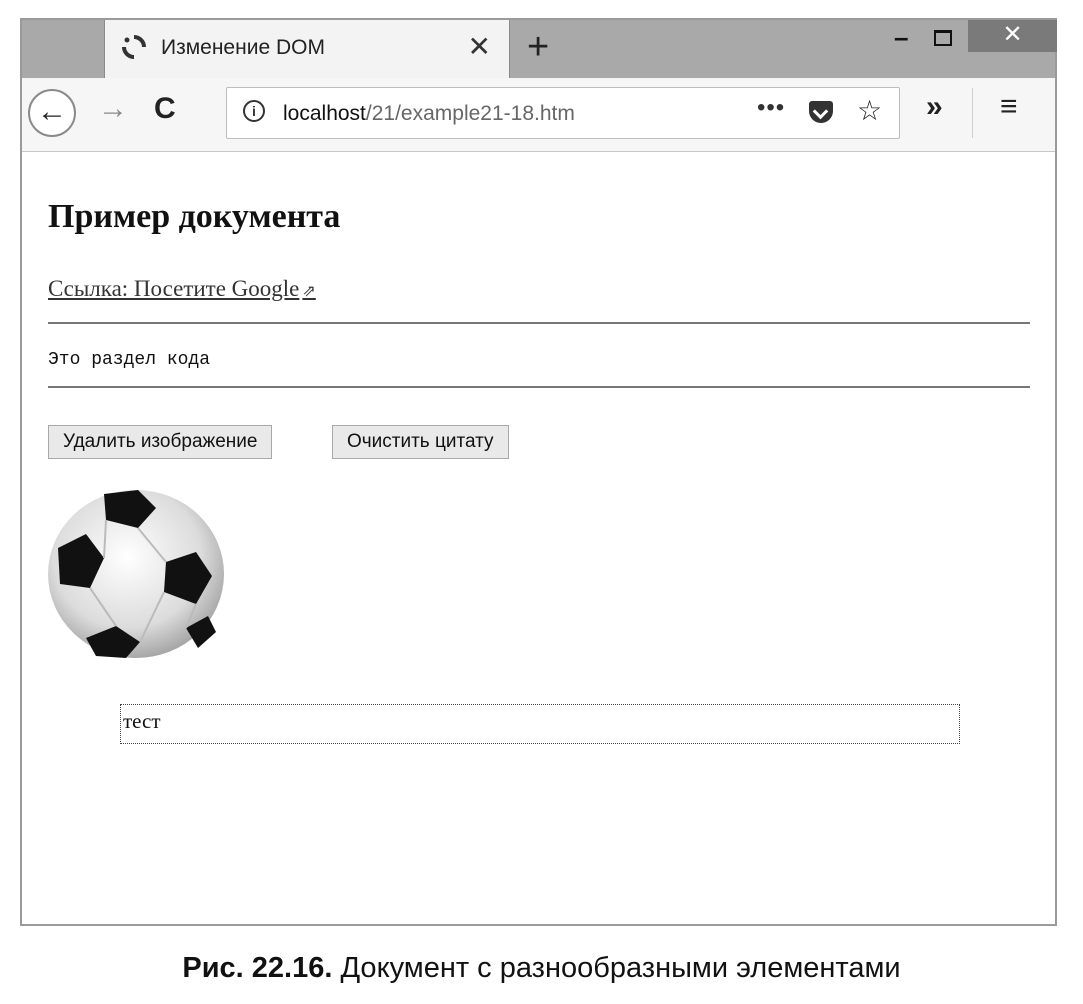  I want to click on page-heading: Пример документа, so click(194, 216).